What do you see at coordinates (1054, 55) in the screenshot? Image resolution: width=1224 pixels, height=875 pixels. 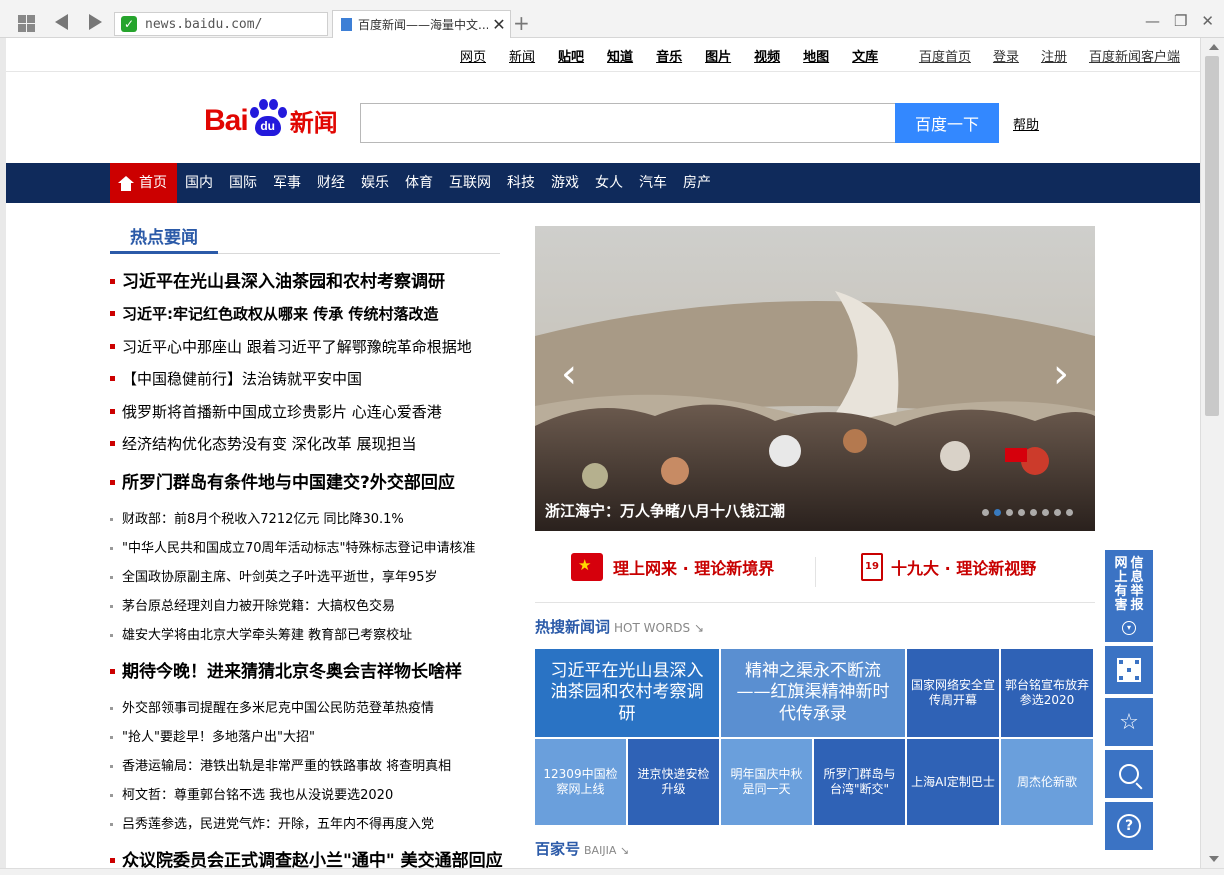 I see `link-register: 注册` at bounding box center [1054, 55].